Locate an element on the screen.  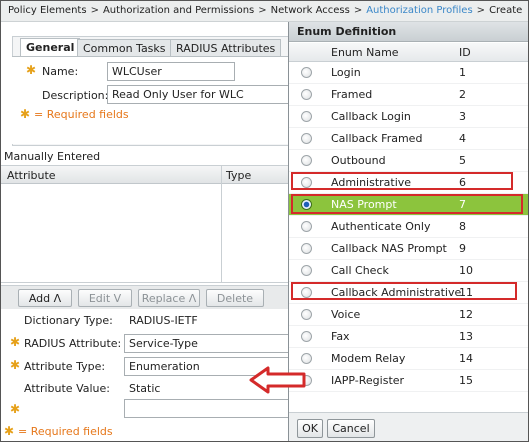
grid-col-attribute: Attribute is located at coordinates (31, 175).